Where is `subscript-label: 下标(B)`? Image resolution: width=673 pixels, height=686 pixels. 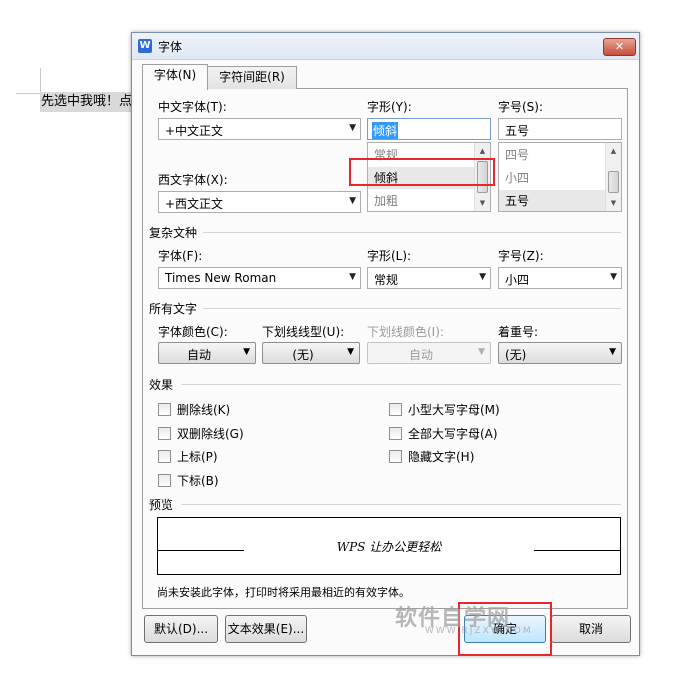 subscript-label: 下标(B) is located at coordinates (198, 481).